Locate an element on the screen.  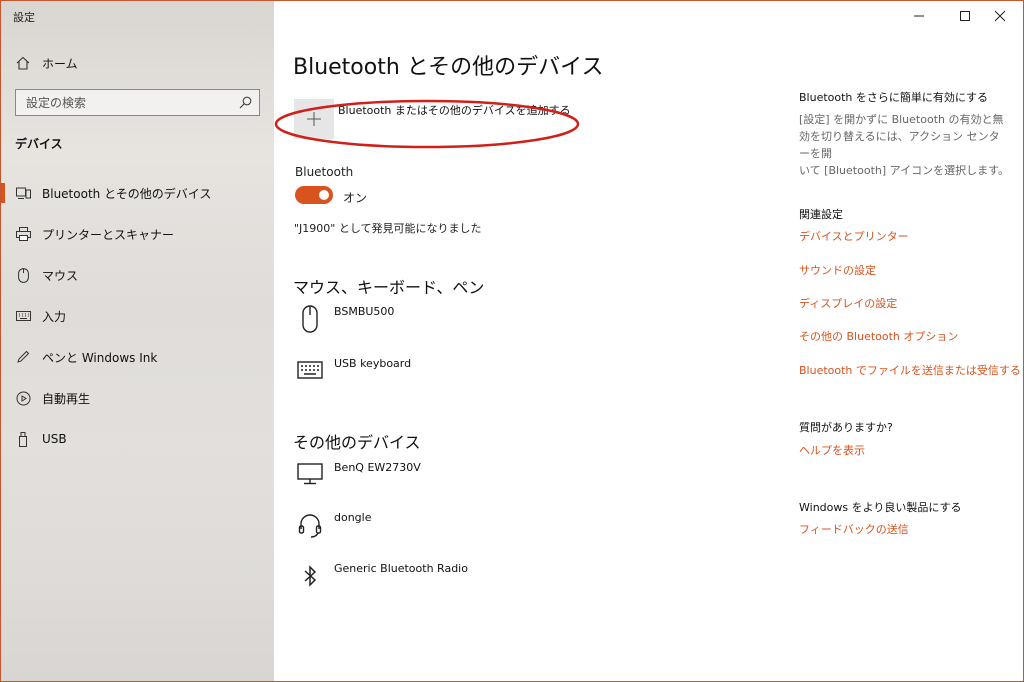
sidebar-item-label: USB is located at coordinates (54, 439).